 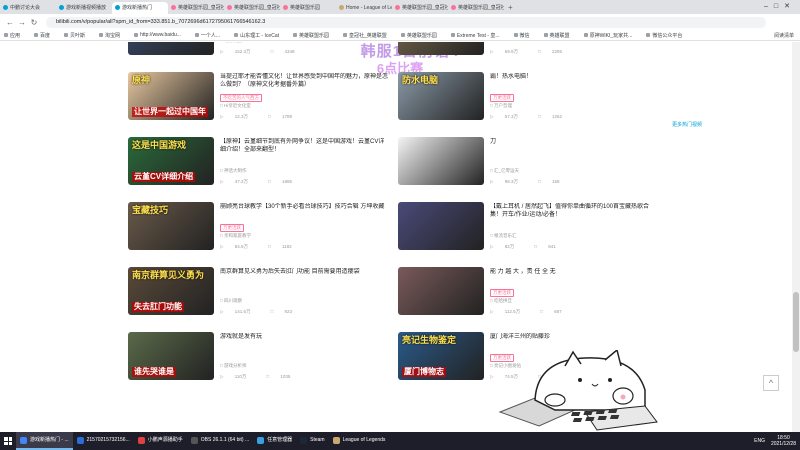 I want to click on bookmark-item: 百度, so click(x=42, y=35).